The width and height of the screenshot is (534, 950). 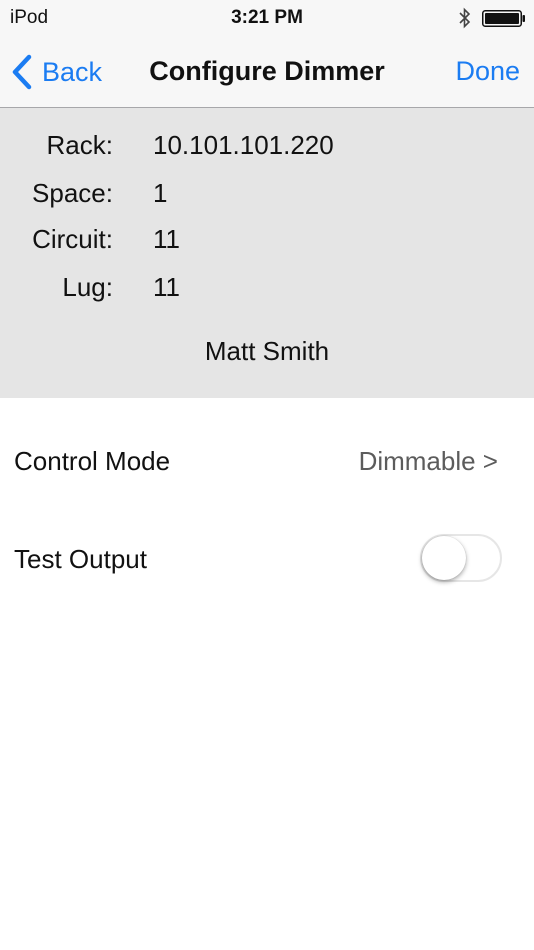 What do you see at coordinates (444, 558) in the screenshot?
I see `toggle-knob` at bounding box center [444, 558].